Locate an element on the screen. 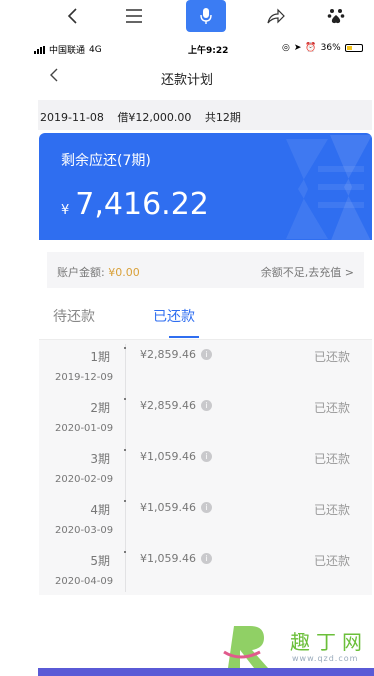 This screenshot has height=676, width=374. payment-term: 1期 is located at coordinates (100, 357).